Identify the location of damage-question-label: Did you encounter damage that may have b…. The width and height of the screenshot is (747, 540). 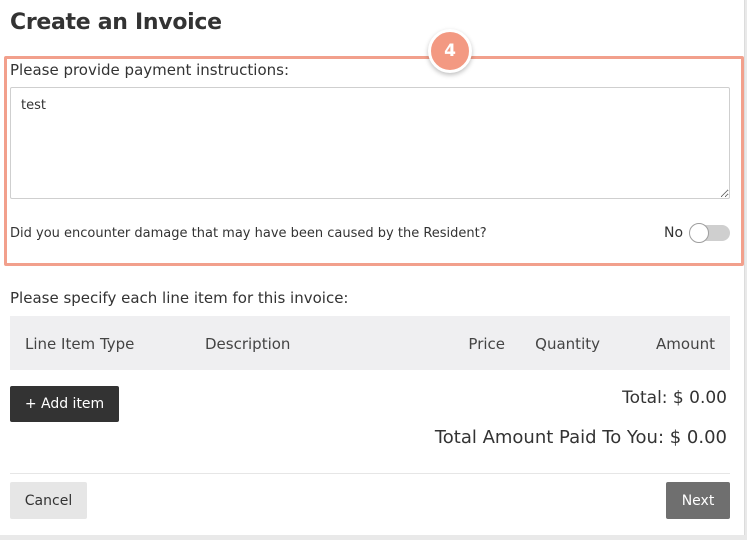
(248, 233).